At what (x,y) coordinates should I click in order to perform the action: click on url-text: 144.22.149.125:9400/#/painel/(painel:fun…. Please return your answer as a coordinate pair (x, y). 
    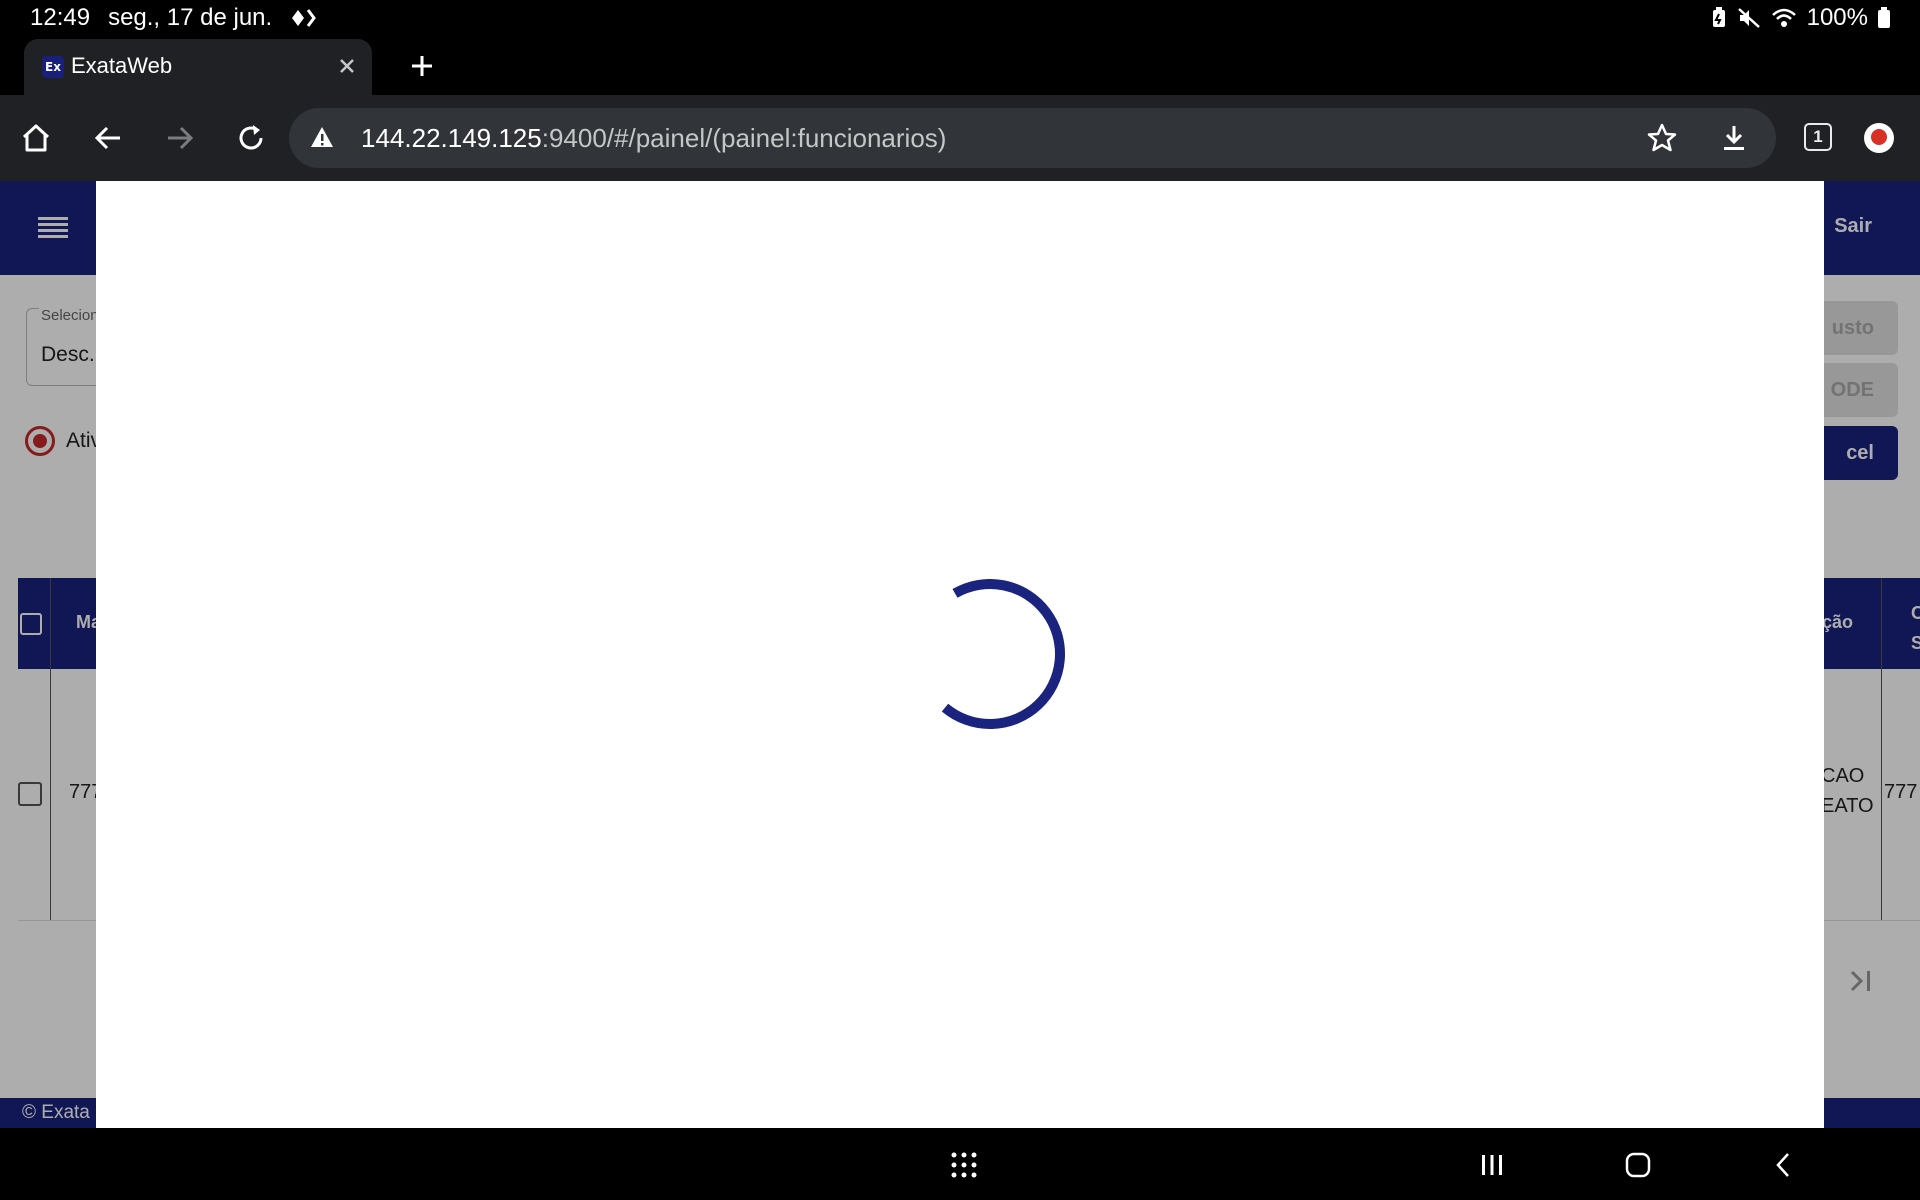
    Looking at the image, I should click on (653, 138).